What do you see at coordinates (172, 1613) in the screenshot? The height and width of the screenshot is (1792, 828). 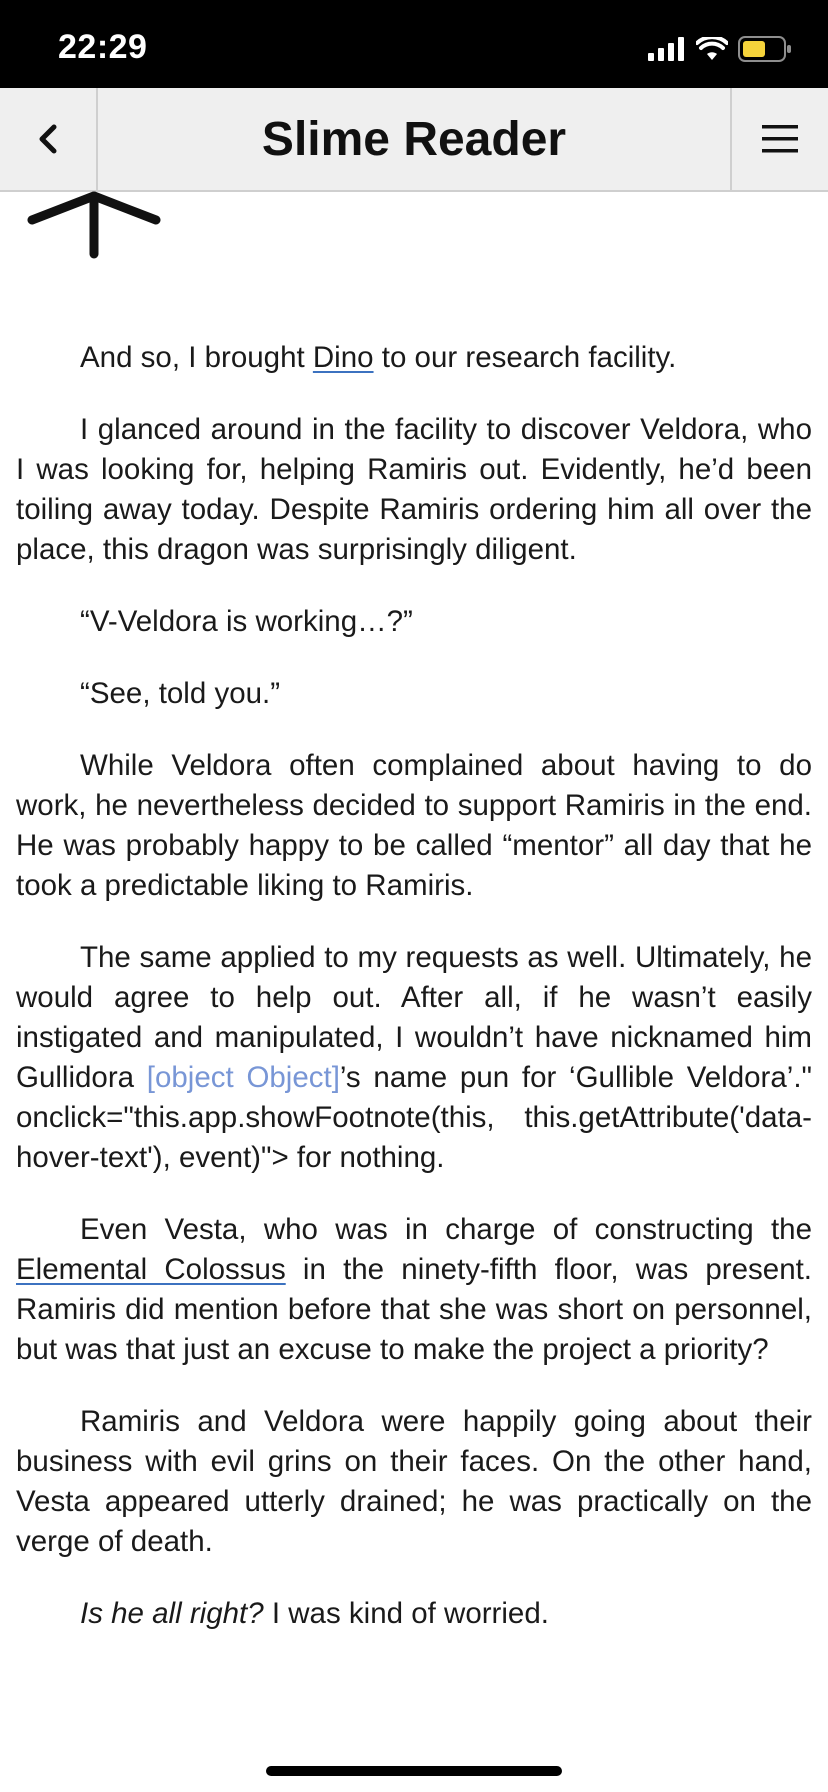 I see `italic-thought: Is he all right?` at bounding box center [172, 1613].